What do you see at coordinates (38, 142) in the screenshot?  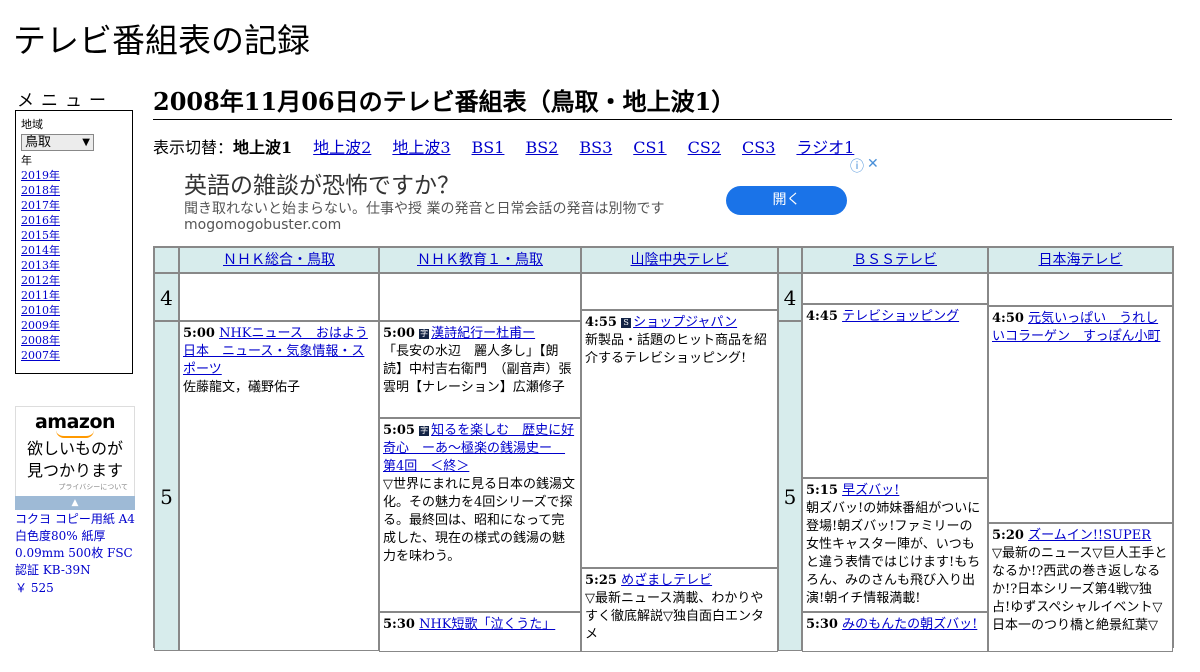 I see `region-select-value: 鳥取` at bounding box center [38, 142].